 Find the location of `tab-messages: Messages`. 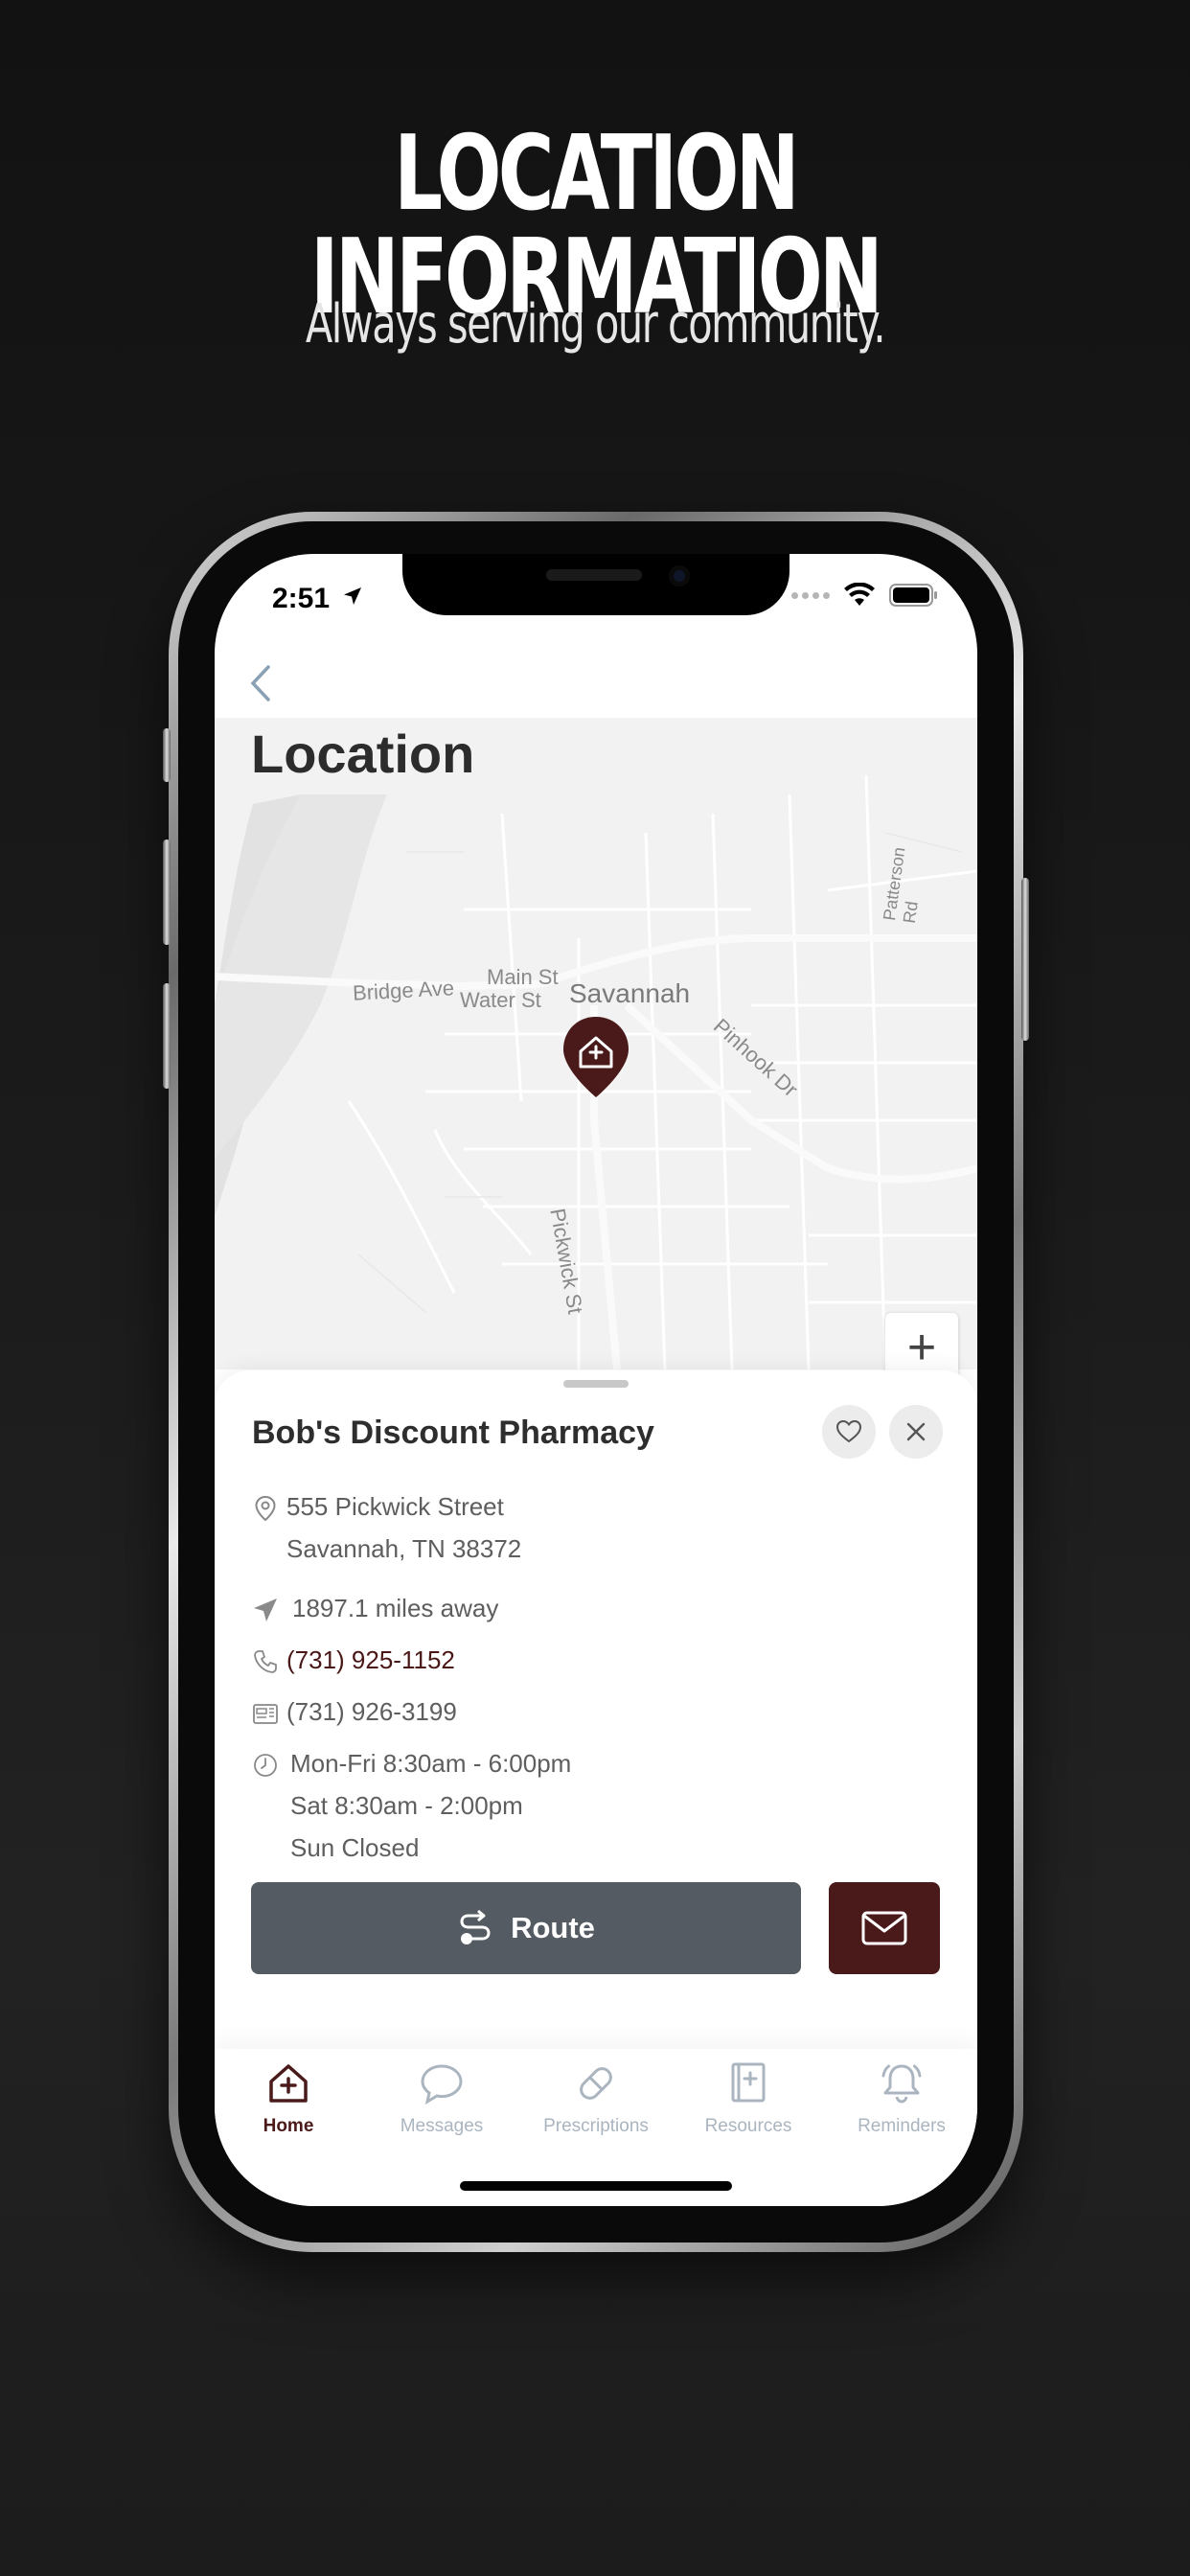

tab-messages: Messages is located at coordinates (442, 2096).